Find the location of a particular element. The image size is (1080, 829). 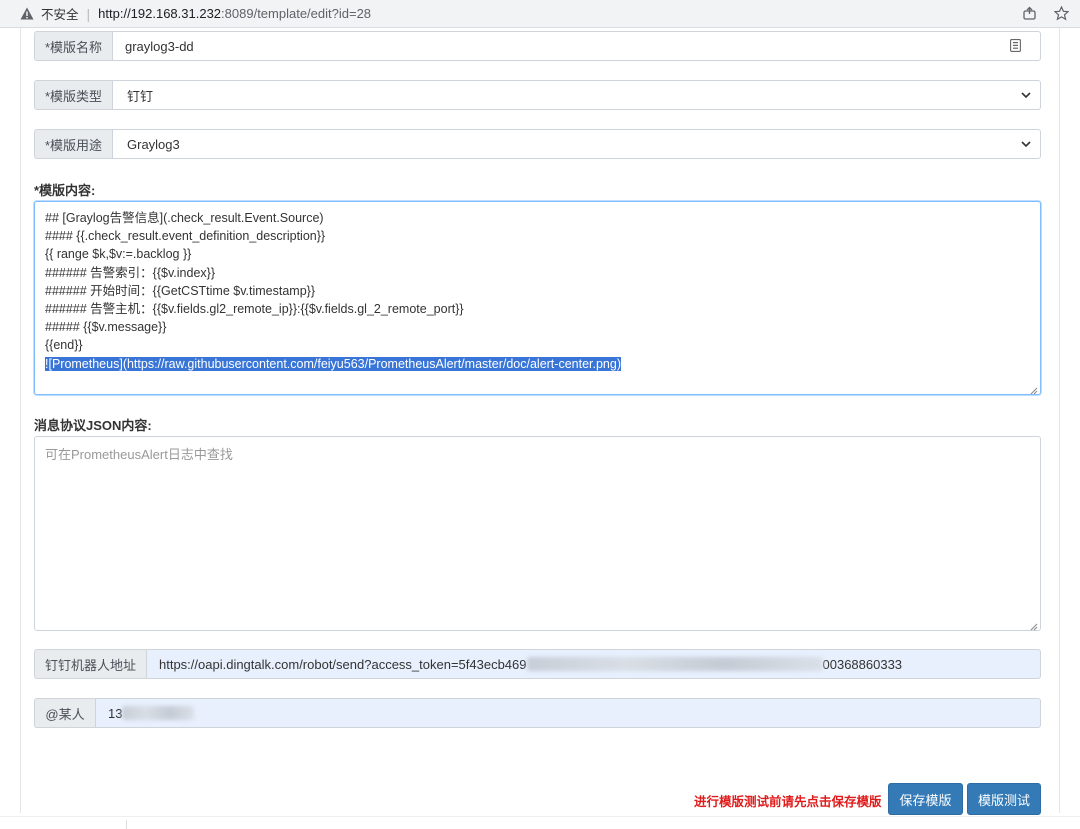

test-template-button: 模版测试 is located at coordinates (1004, 799).